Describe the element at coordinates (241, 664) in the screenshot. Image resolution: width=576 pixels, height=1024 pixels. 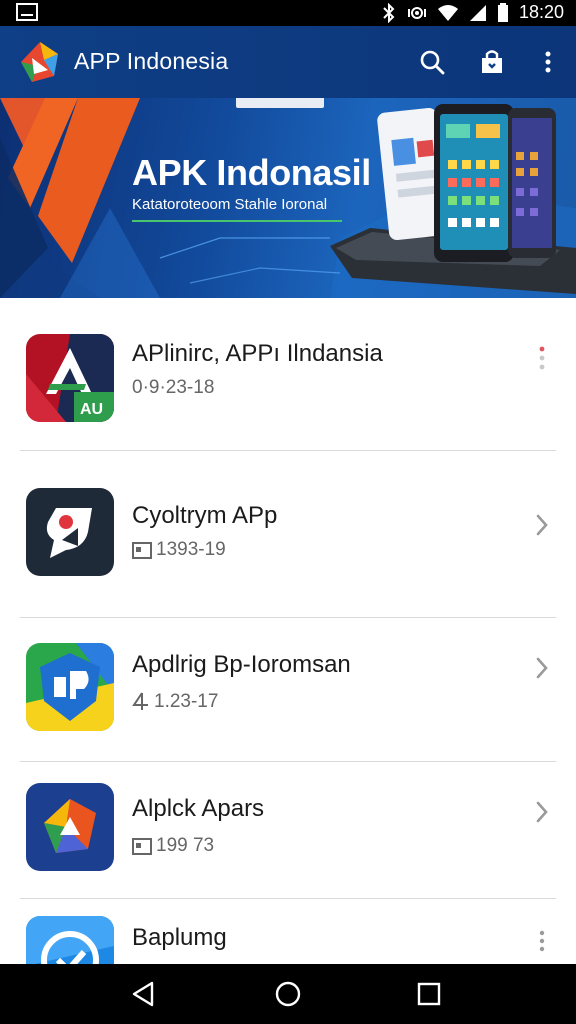
I see `app-title: Apdlrig Bp-Ioromsan` at that location.